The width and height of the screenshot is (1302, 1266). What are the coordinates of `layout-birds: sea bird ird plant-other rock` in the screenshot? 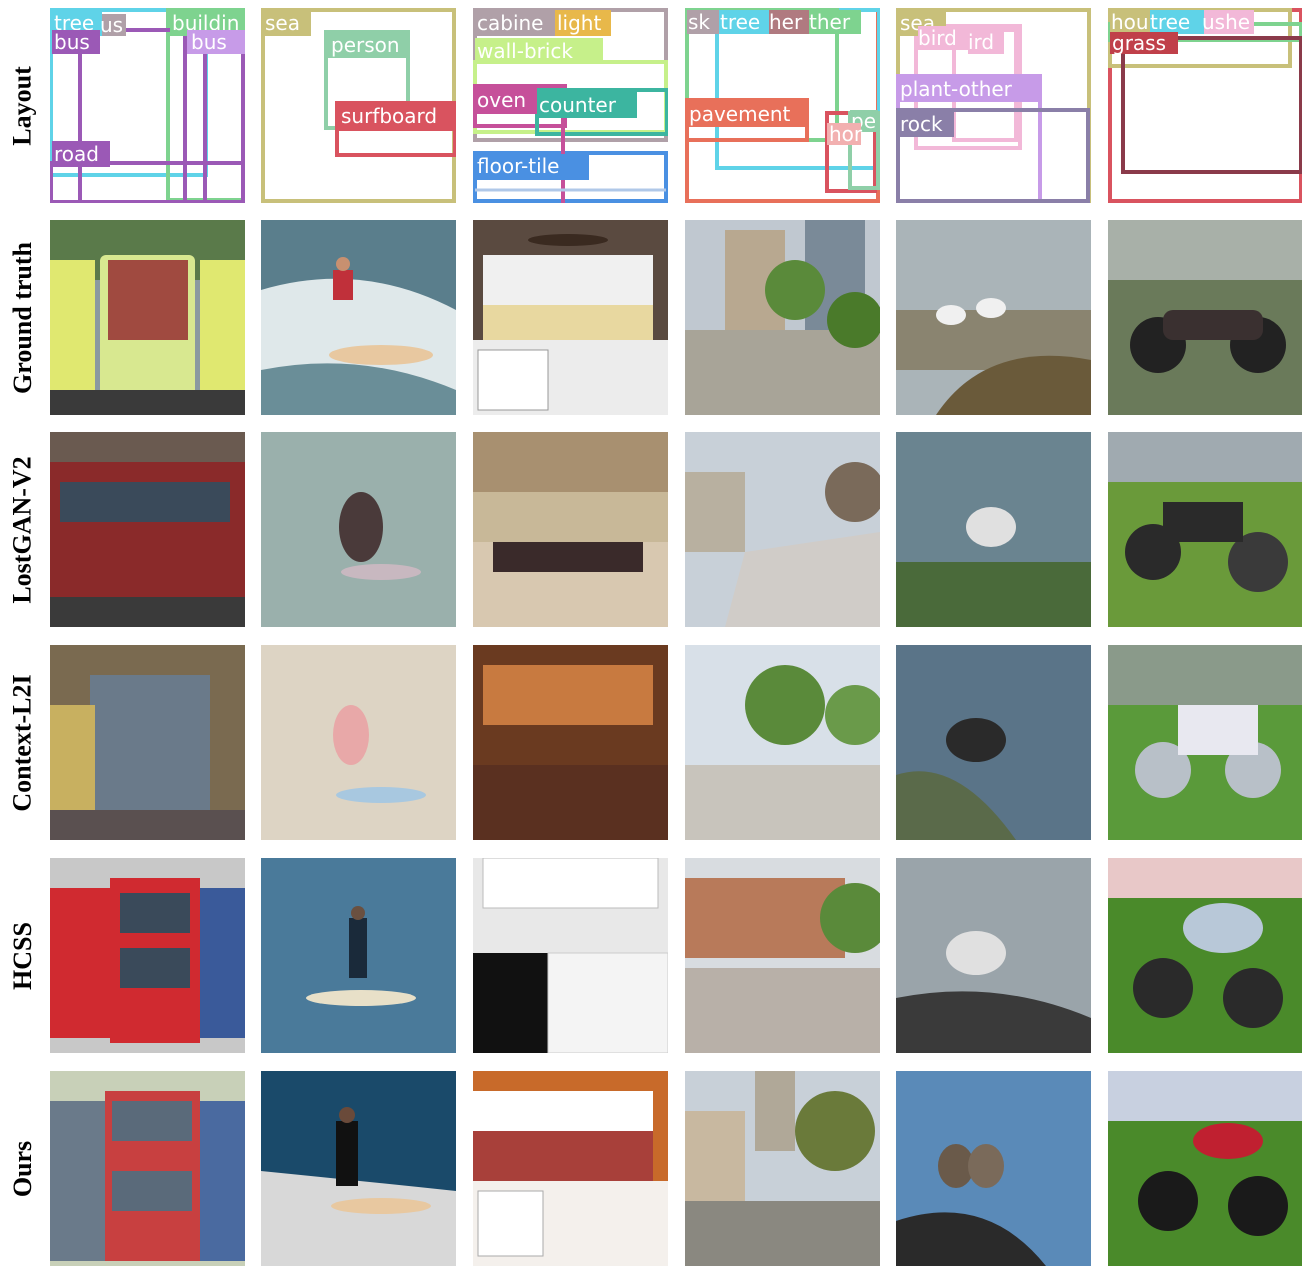 It's located at (993, 105).